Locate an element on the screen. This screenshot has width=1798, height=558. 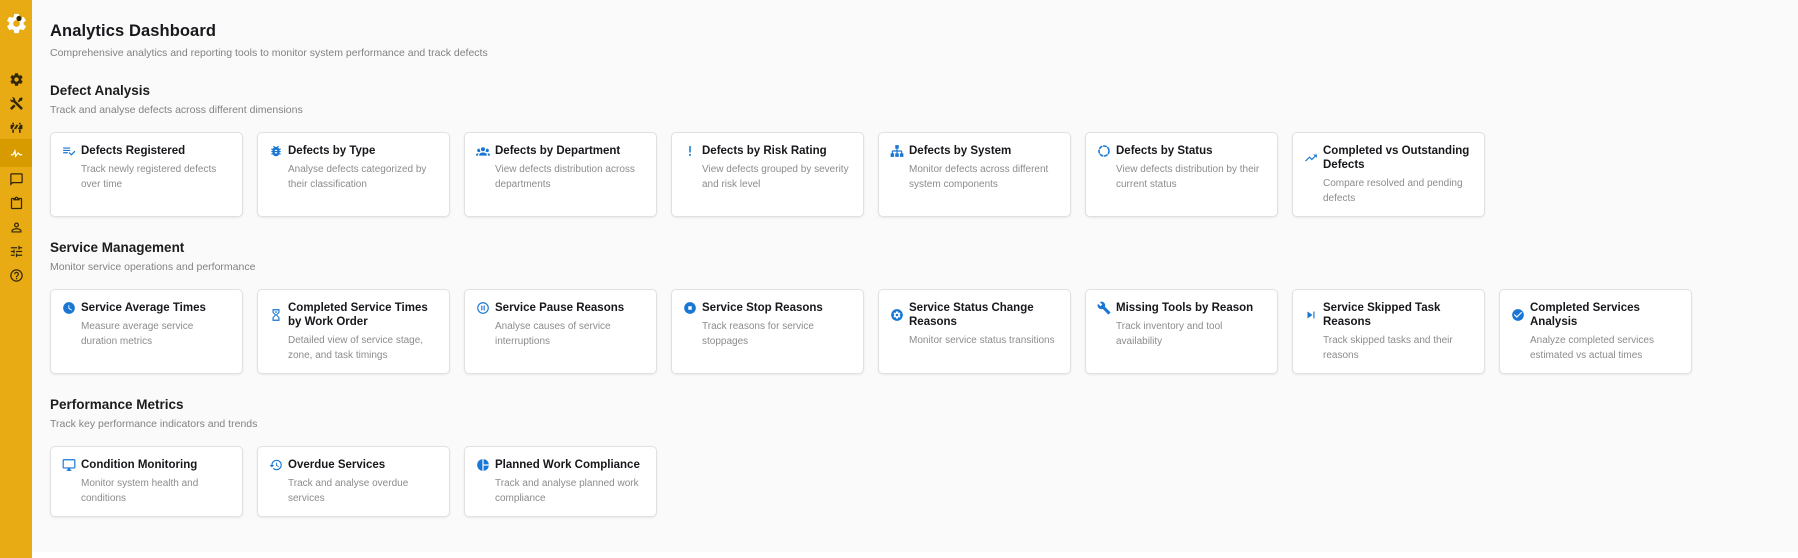
card-title: Condition Monitoring is located at coordinates (139, 465).